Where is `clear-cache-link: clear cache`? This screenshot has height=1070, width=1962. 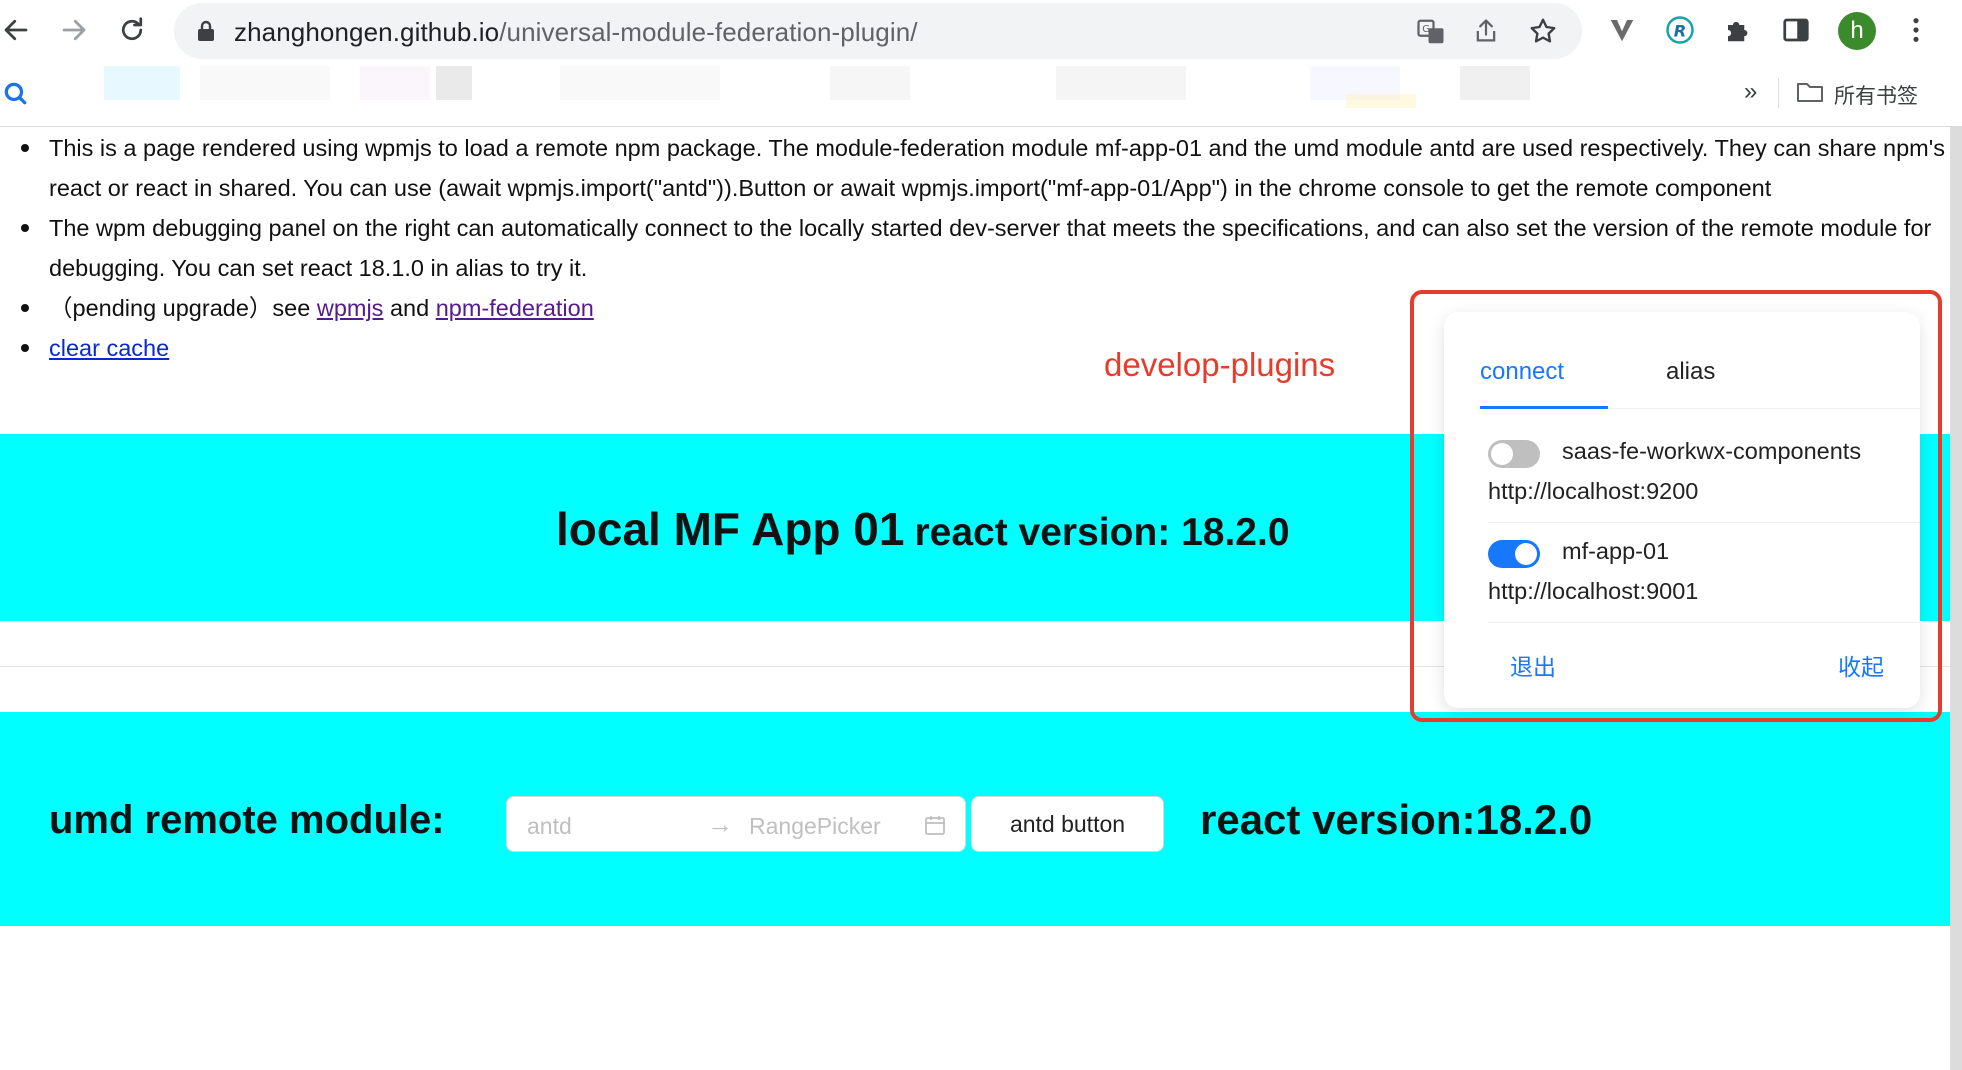
clear-cache-link: clear cache is located at coordinates (109, 348).